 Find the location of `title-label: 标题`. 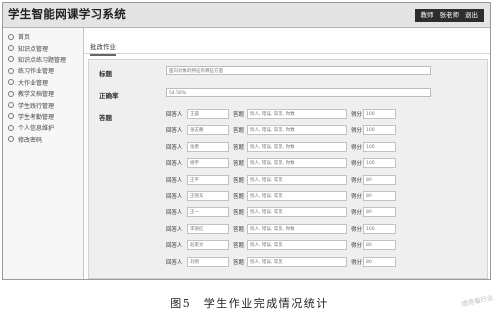

title-label: 标题 is located at coordinates (105, 74).